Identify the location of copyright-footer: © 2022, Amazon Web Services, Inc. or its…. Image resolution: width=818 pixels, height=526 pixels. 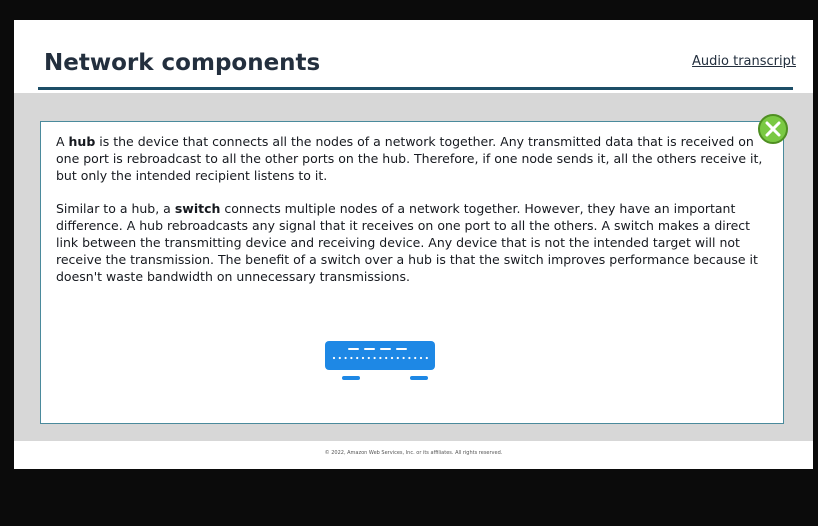
(413, 453).